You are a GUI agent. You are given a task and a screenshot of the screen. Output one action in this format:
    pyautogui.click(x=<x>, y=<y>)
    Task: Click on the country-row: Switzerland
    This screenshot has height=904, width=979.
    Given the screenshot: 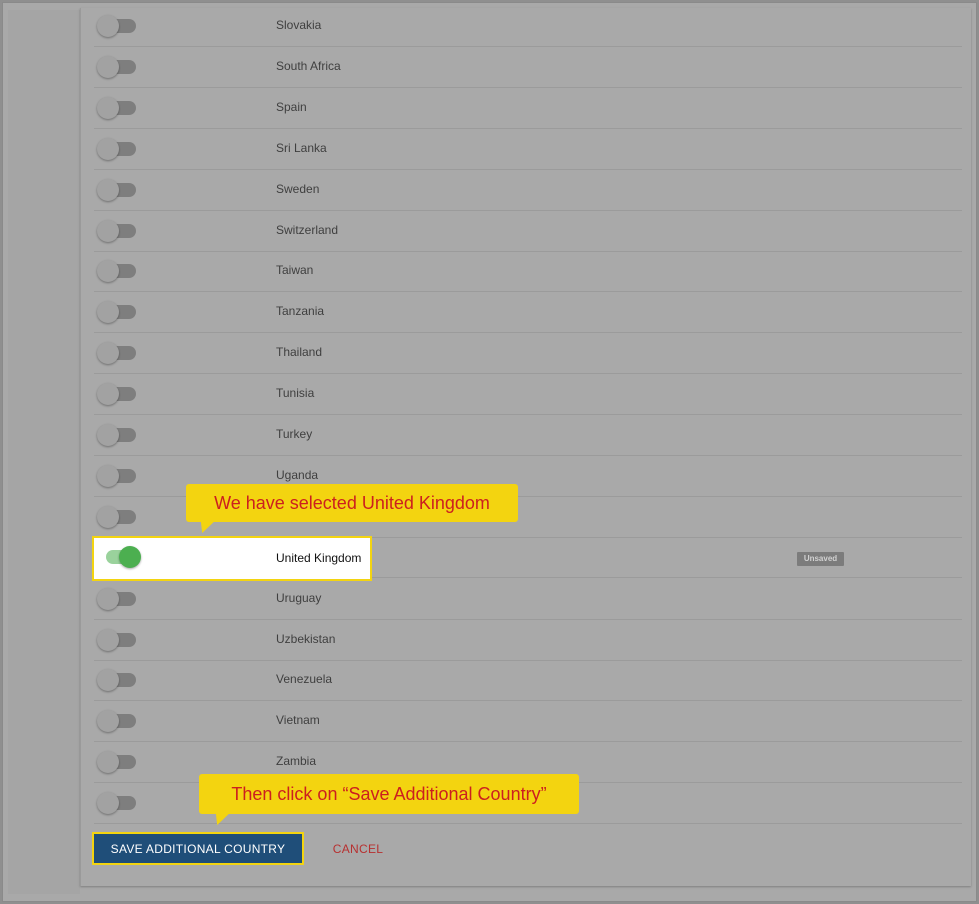 What is the action you would take?
    pyautogui.click(x=528, y=231)
    